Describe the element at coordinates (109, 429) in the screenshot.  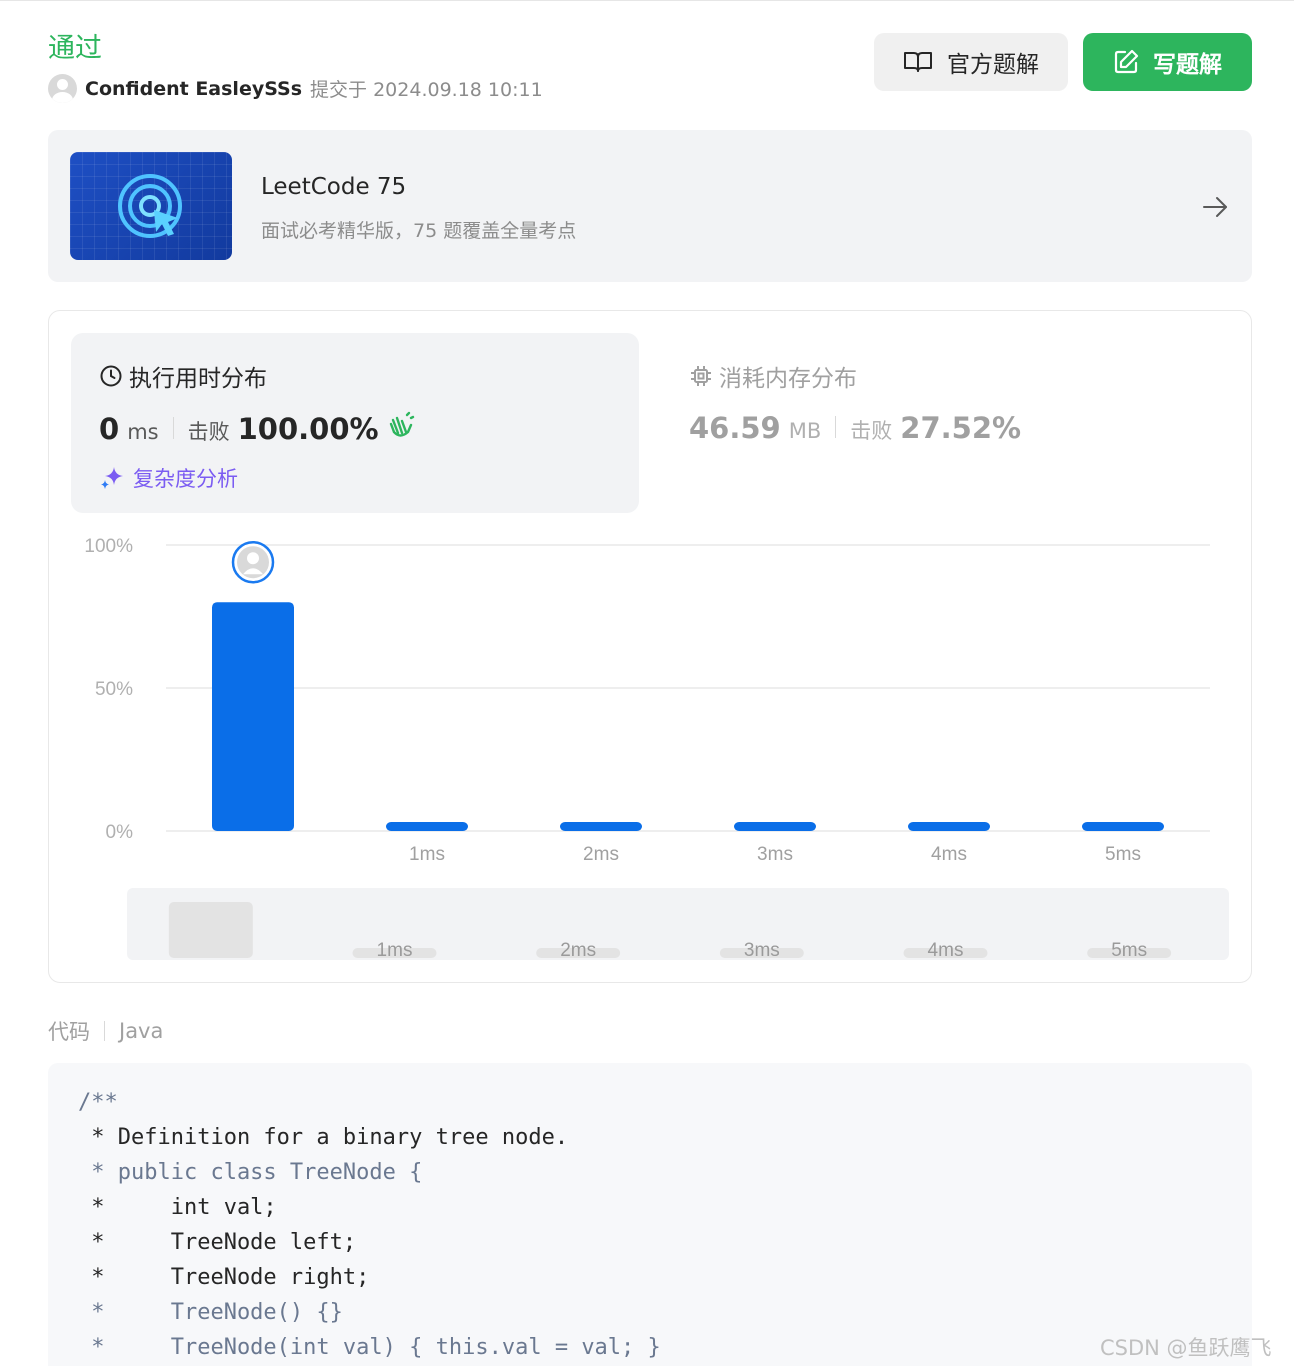
I see `runtime-value: 0` at that location.